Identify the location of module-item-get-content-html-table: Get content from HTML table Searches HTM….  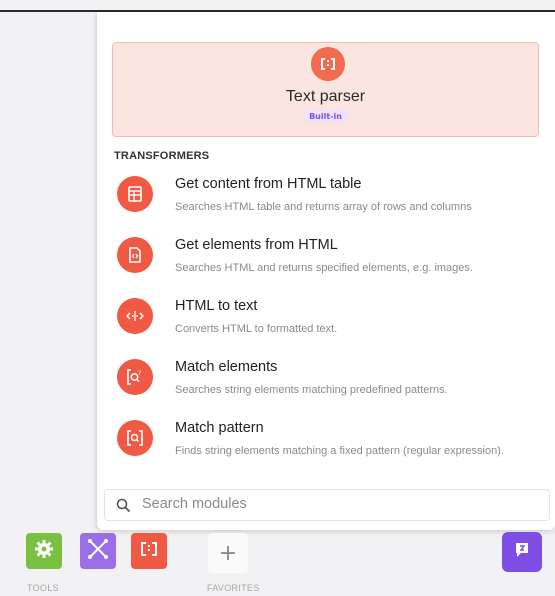
(326, 204).